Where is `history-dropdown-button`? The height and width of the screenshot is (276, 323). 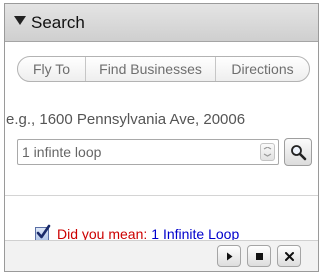 history-dropdown-button is located at coordinates (267, 152).